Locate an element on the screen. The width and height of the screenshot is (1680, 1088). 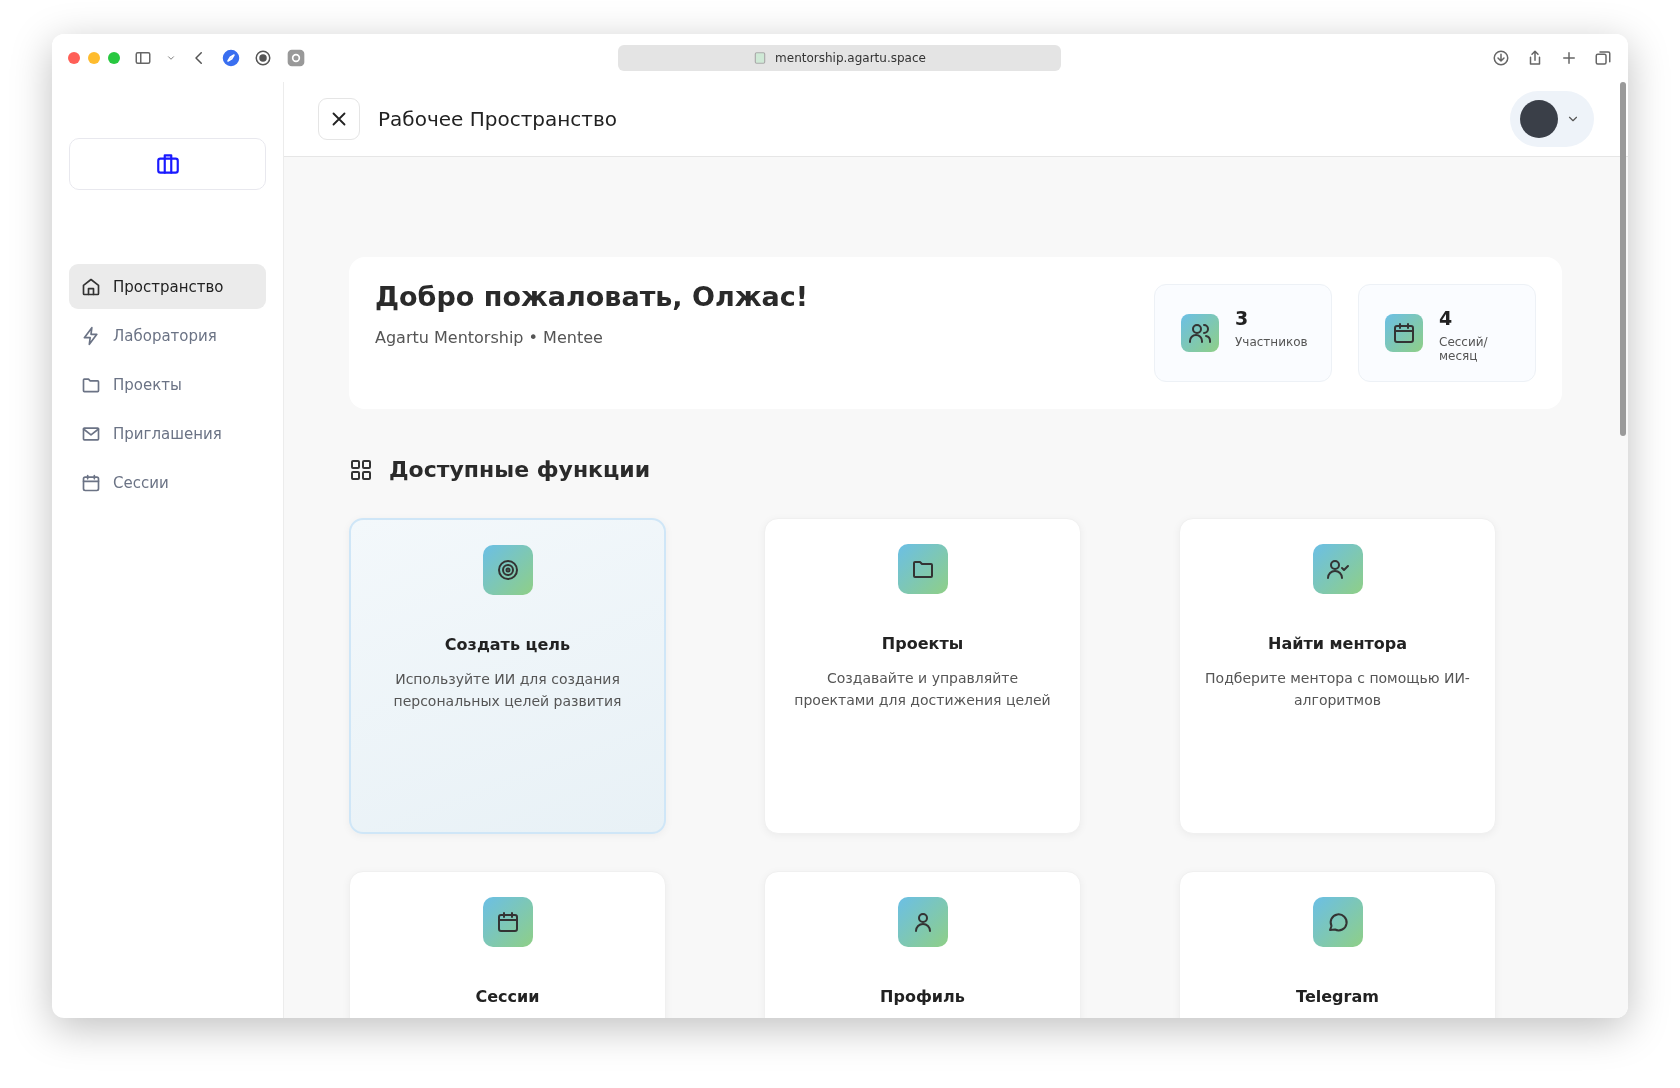
feature-description: Подберите ментора с помощью ИИ-алгоритмов is located at coordinates (1337, 689).